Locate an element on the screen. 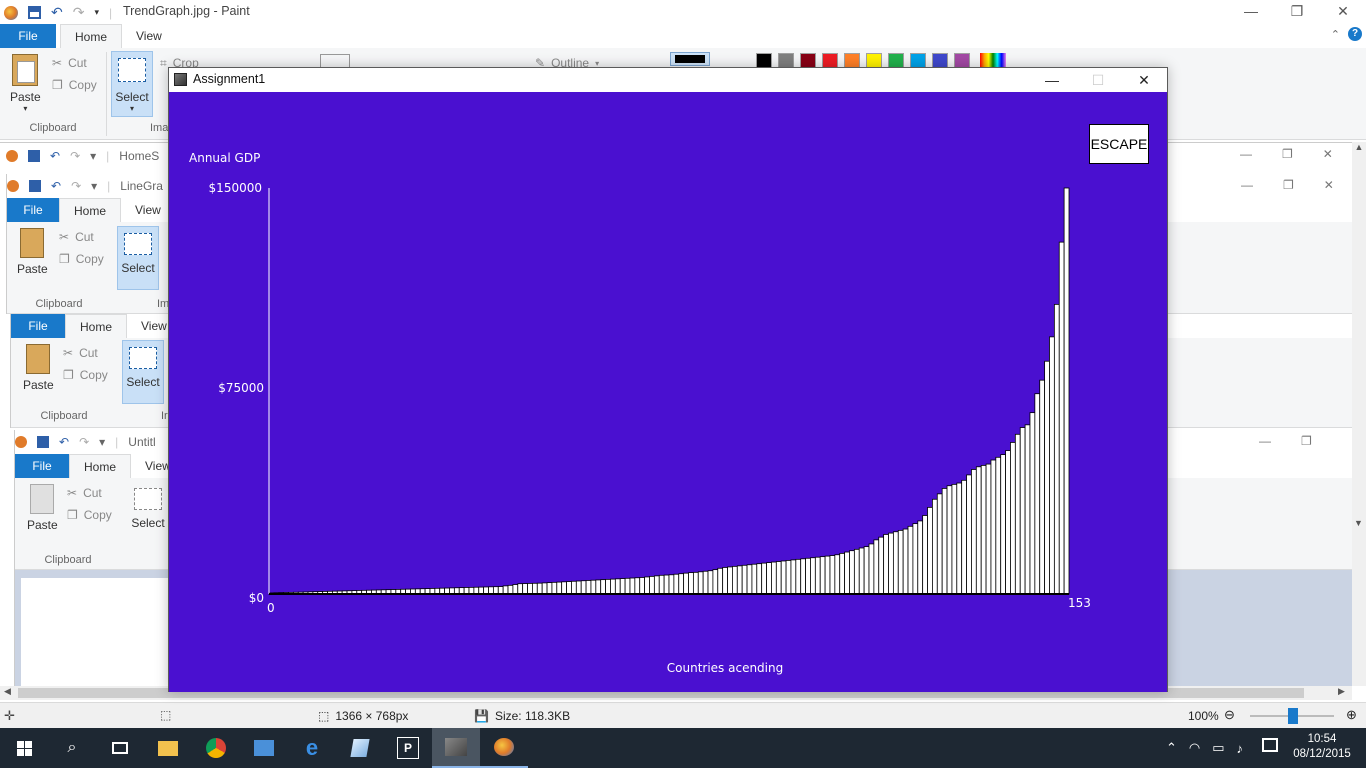 The height and width of the screenshot is (768, 1366). bg4-cut-button: ✂ Cut is located at coordinates (89, 493).